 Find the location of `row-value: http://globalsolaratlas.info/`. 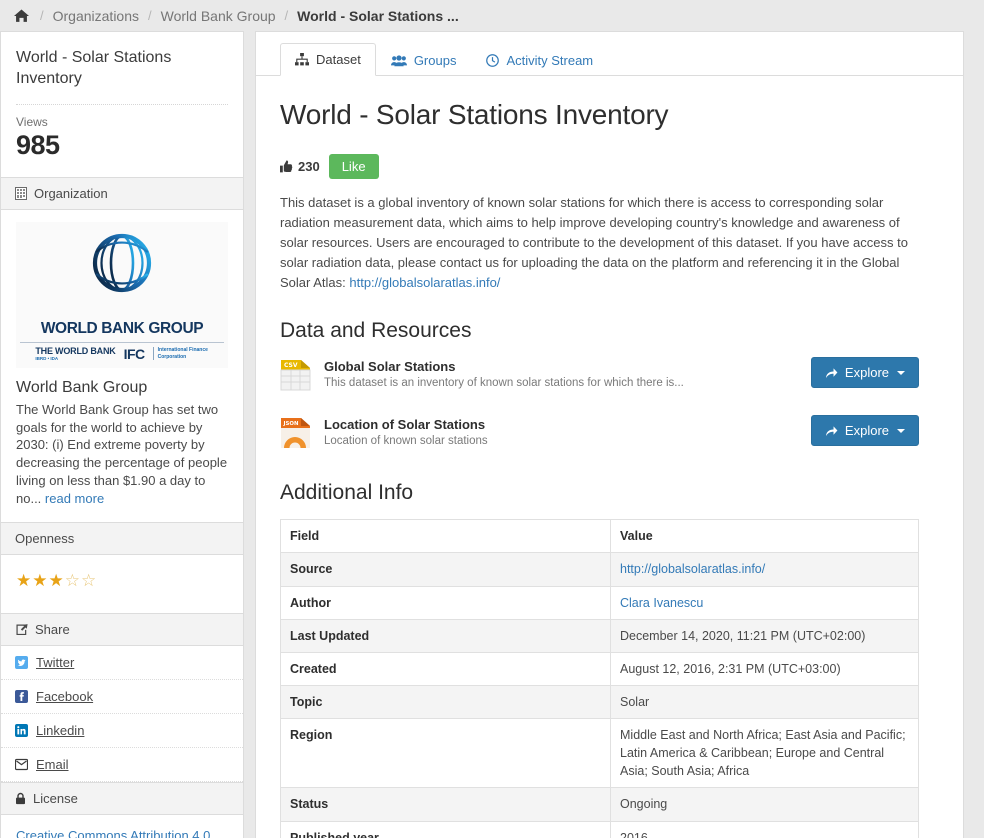

row-value: http://globalsolaratlas.info/ is located at coordinates (764, 569).